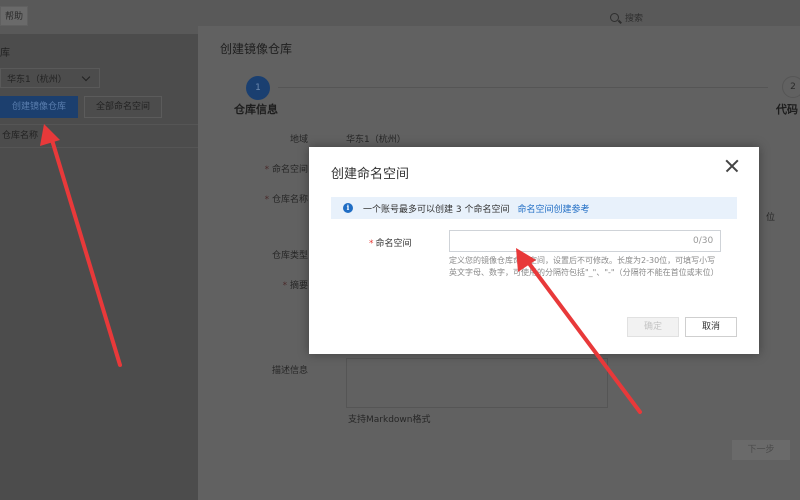  I want to click on region-select-value: 华东1（杭州）, so click(37, 79).